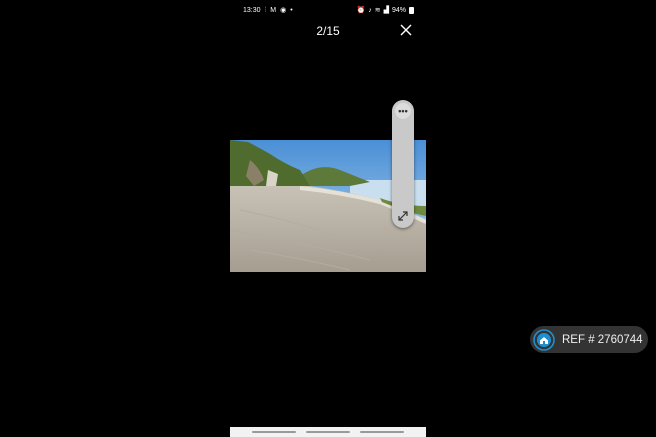 The image size is (656, 437). I want to click on battery-text: 94%, so click(398, 10).